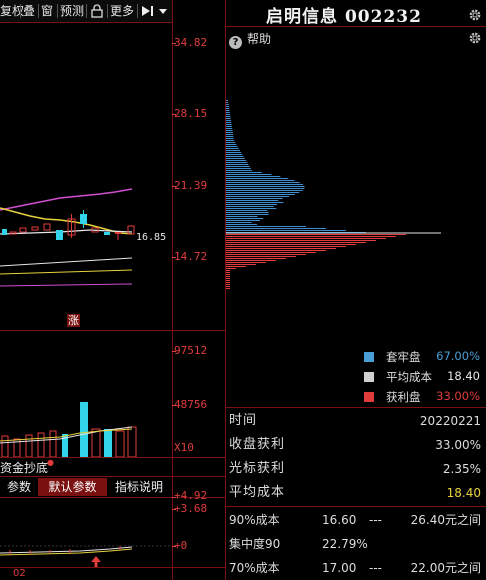  What do you see at coordinates (458, 356) in the screenshot?
I see `legend-value: 67.00%` at bounding box center [458, 356].